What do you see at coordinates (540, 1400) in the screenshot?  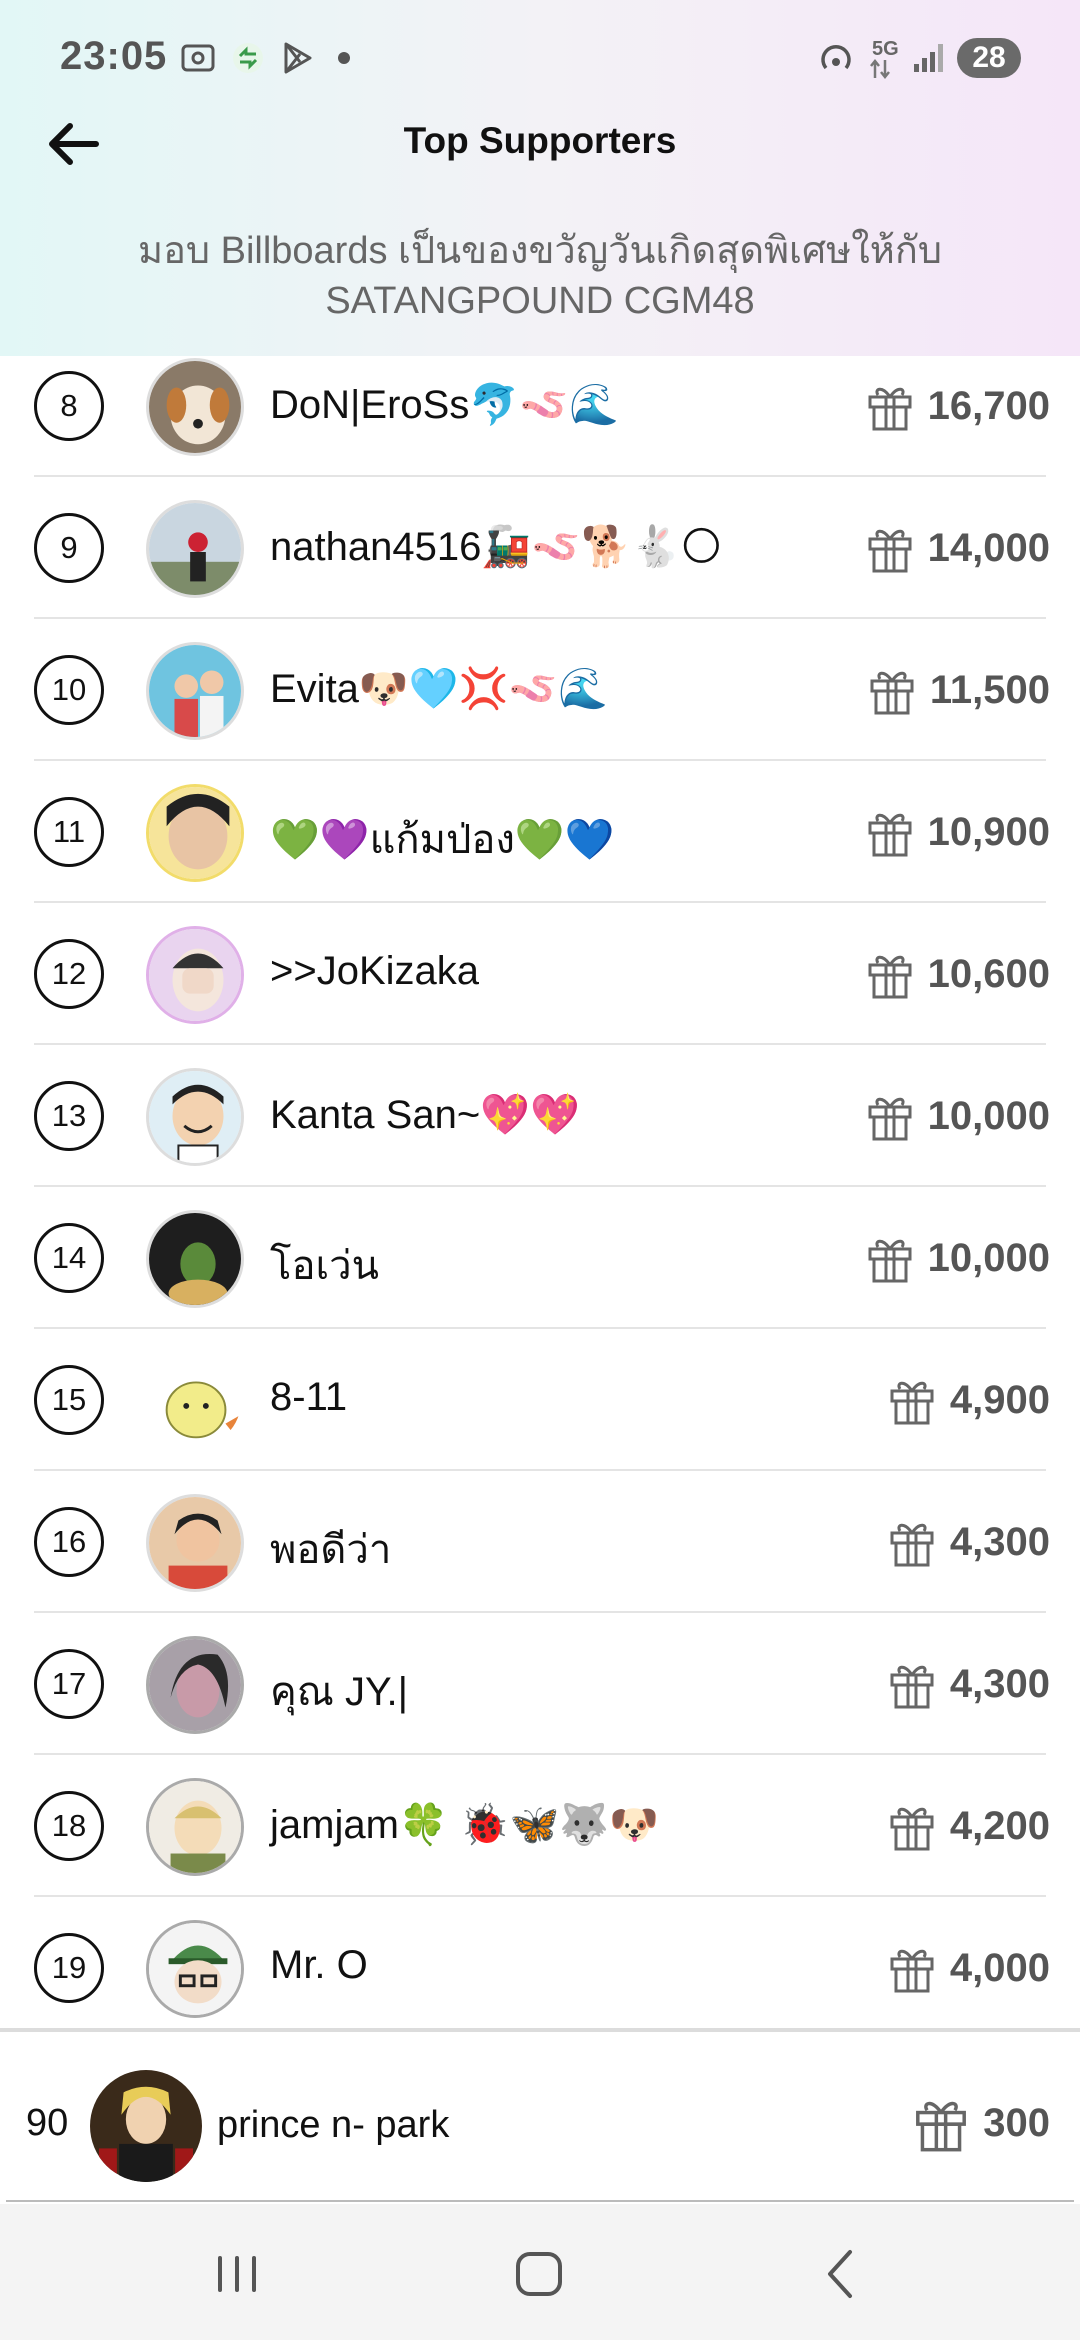 I see `list-item: 15 8-11 4,900` at bounding box center [540, 1400].